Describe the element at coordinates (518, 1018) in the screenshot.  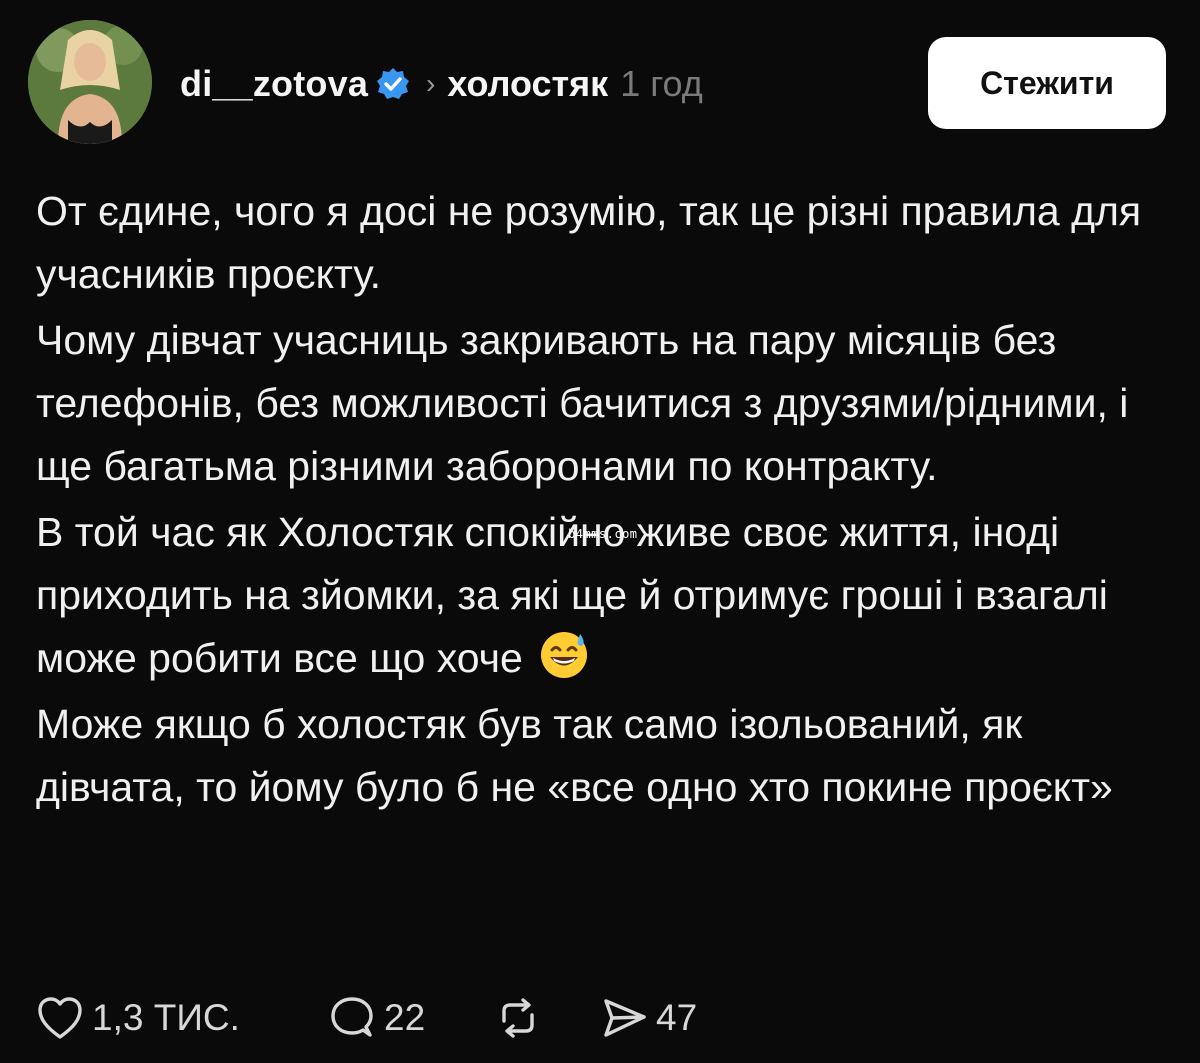
I see `repost-icon` at that location.